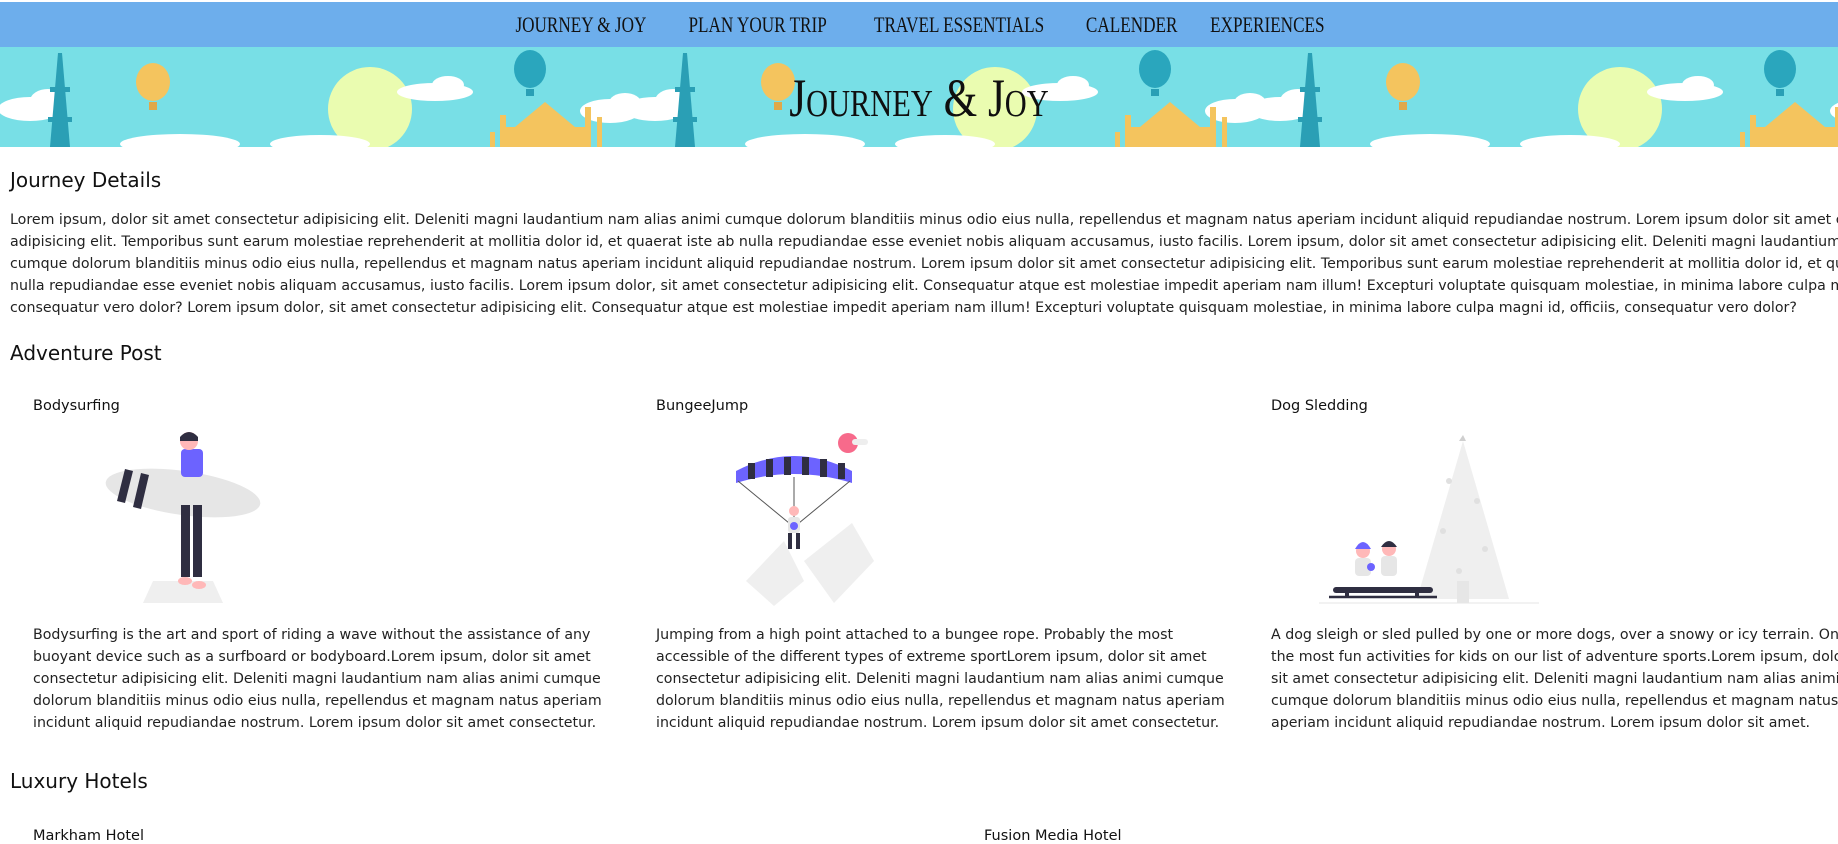 This screenshot has width=1838, height=844. Describe the element at coordinates (86, 353) in the screenshot. I see `section-heading-adventure-post: Adventure Post` at that location.